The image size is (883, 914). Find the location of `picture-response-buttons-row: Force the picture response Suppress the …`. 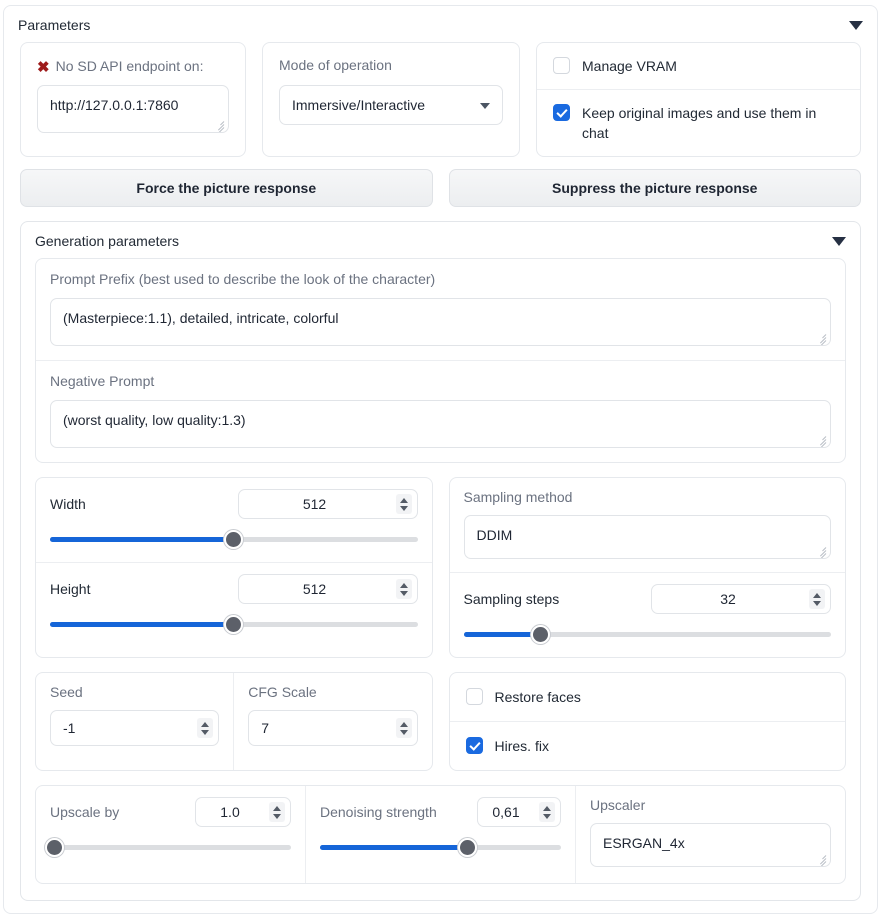

picture-response-buttons-row: Force the picture response Suppress the … is located at coordinates (440, 195).